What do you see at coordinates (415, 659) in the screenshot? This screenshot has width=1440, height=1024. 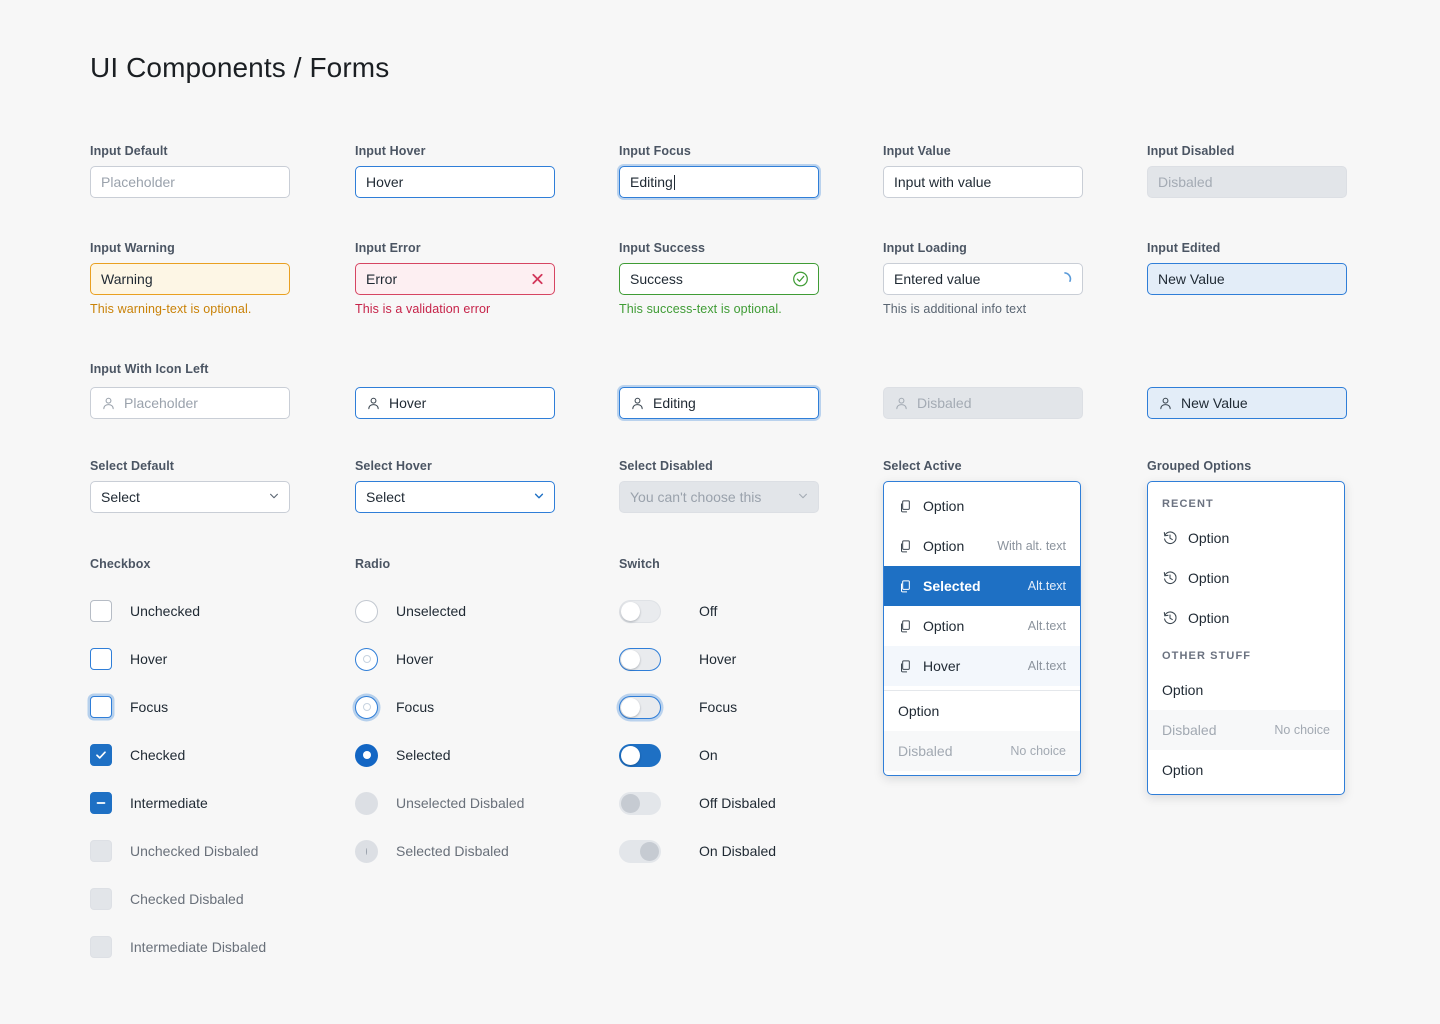 I see `radio-hover-label: Hover` at bounding box center [415, 659].